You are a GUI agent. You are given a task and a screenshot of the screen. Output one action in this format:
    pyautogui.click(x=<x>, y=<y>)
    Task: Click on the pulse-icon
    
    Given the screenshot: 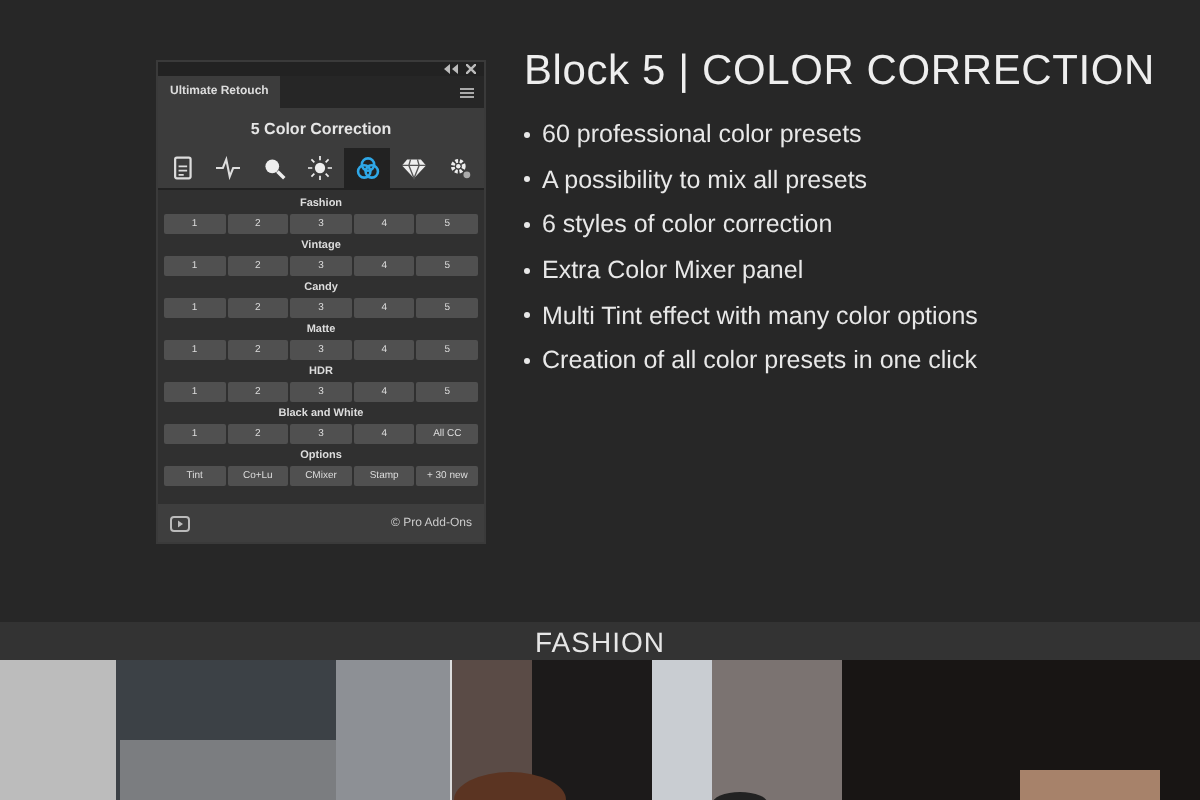 What is the action you would take?
    pyautogui.click(x=227, y=168)
    